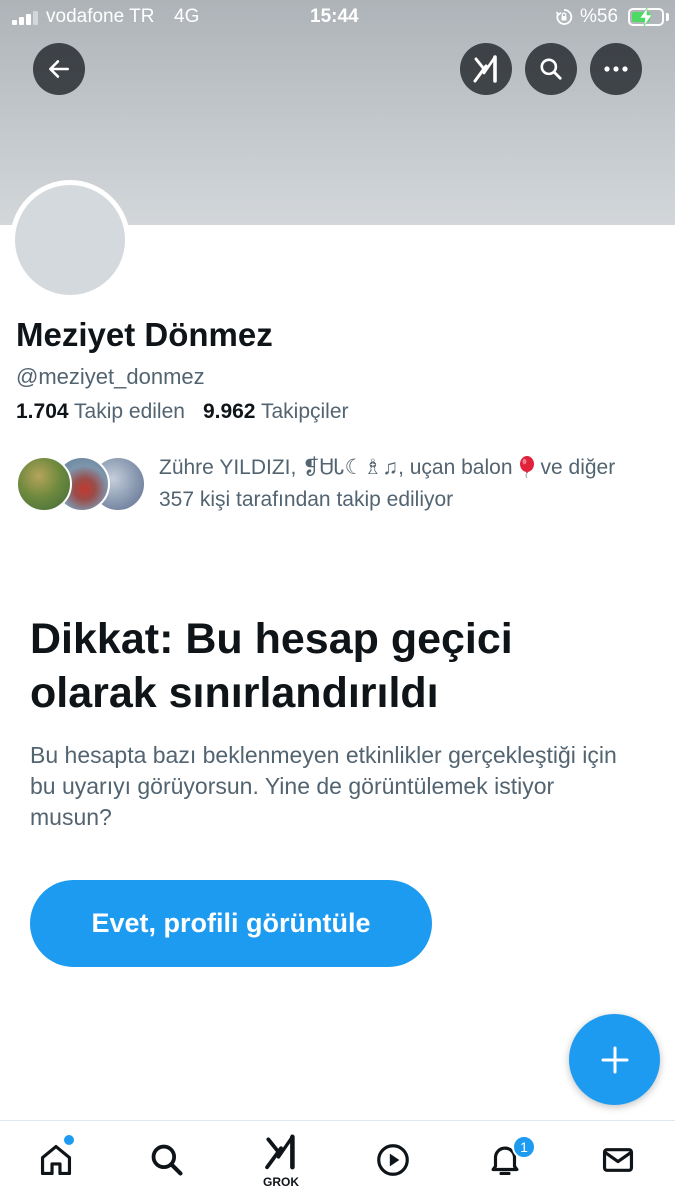 This screenshot has width=675, height=1200. What do you see at coordinates (144, 334) in the screenshot?
I see `display-name: Meziyet Dönmez` at bounding box center [144, 334].